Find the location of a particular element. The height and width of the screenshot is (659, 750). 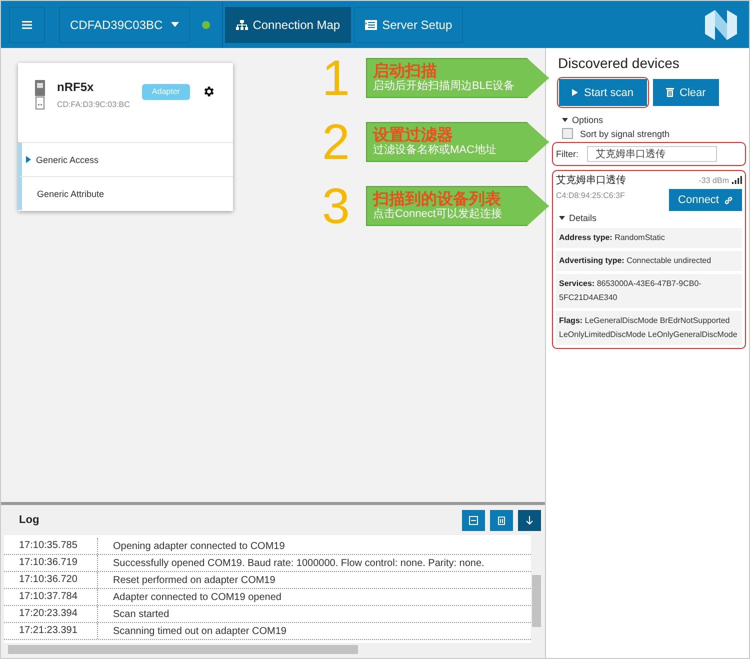

nav-tab: Connection Map is located at coordinates (288, 24).